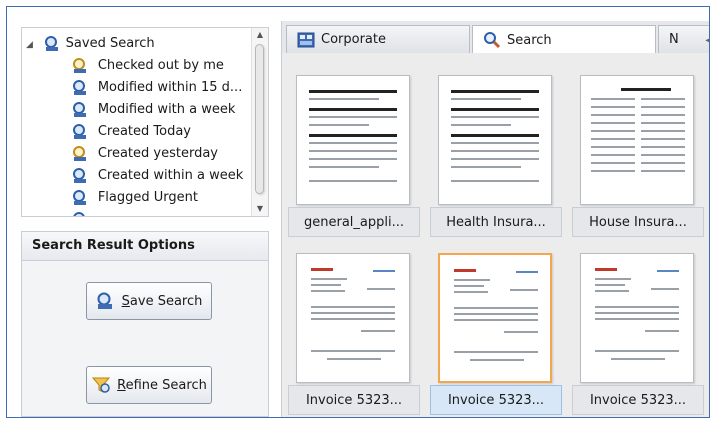 Image resolution: width=716 pixels, height=429 pixels. Describe the element at coordinates (157, 153) in the screenshot. I see `tree-item-label: Created yesterday` at that location.